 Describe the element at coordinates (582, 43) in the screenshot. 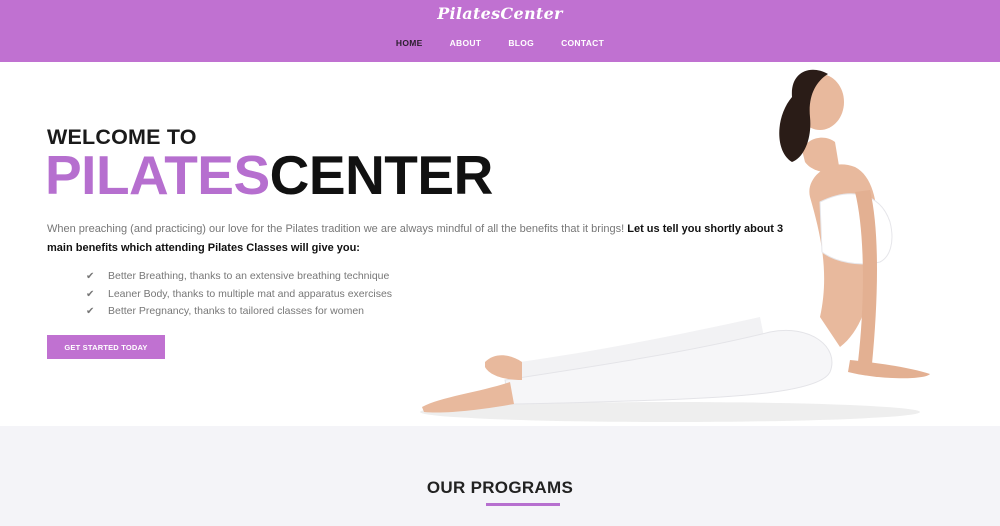

I see `nav-contact: CONTACT` at that location.